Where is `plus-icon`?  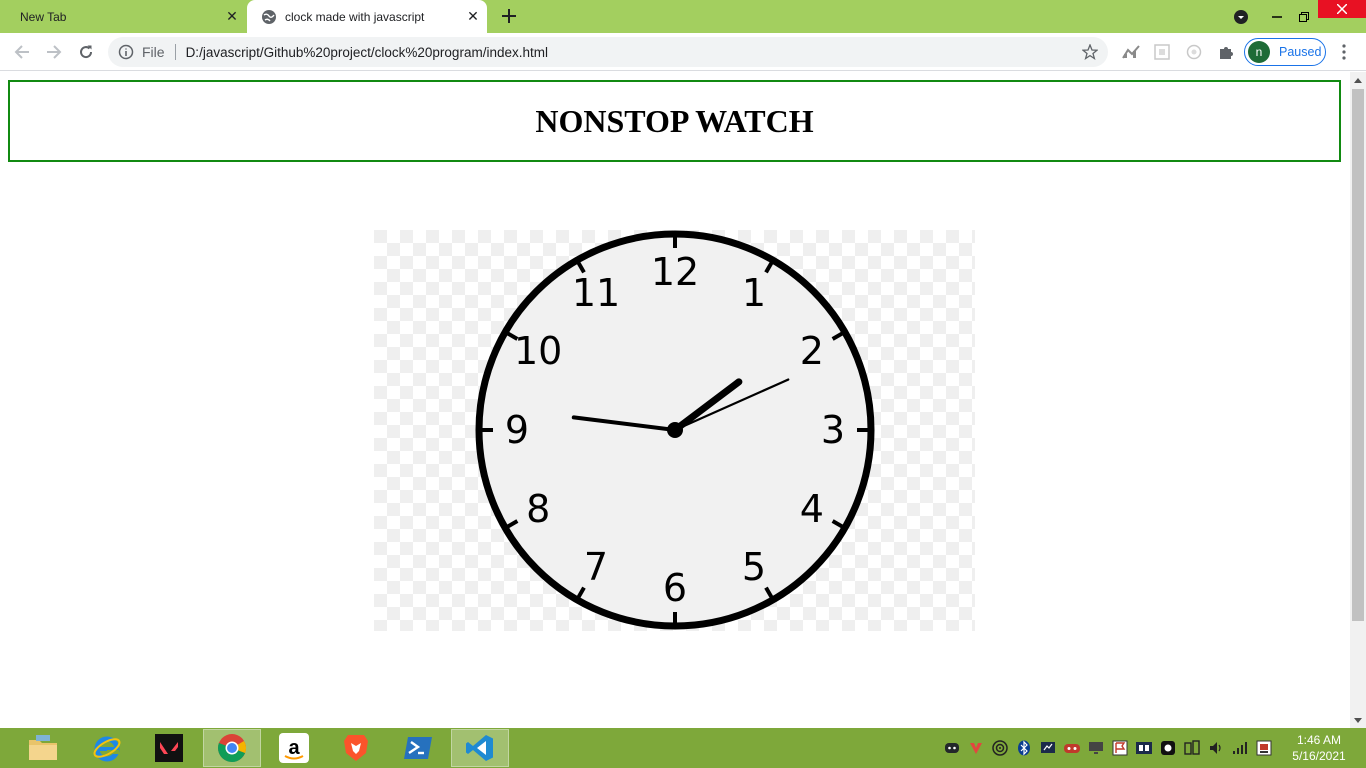
plus-icon is located at coordinates (509, 16).